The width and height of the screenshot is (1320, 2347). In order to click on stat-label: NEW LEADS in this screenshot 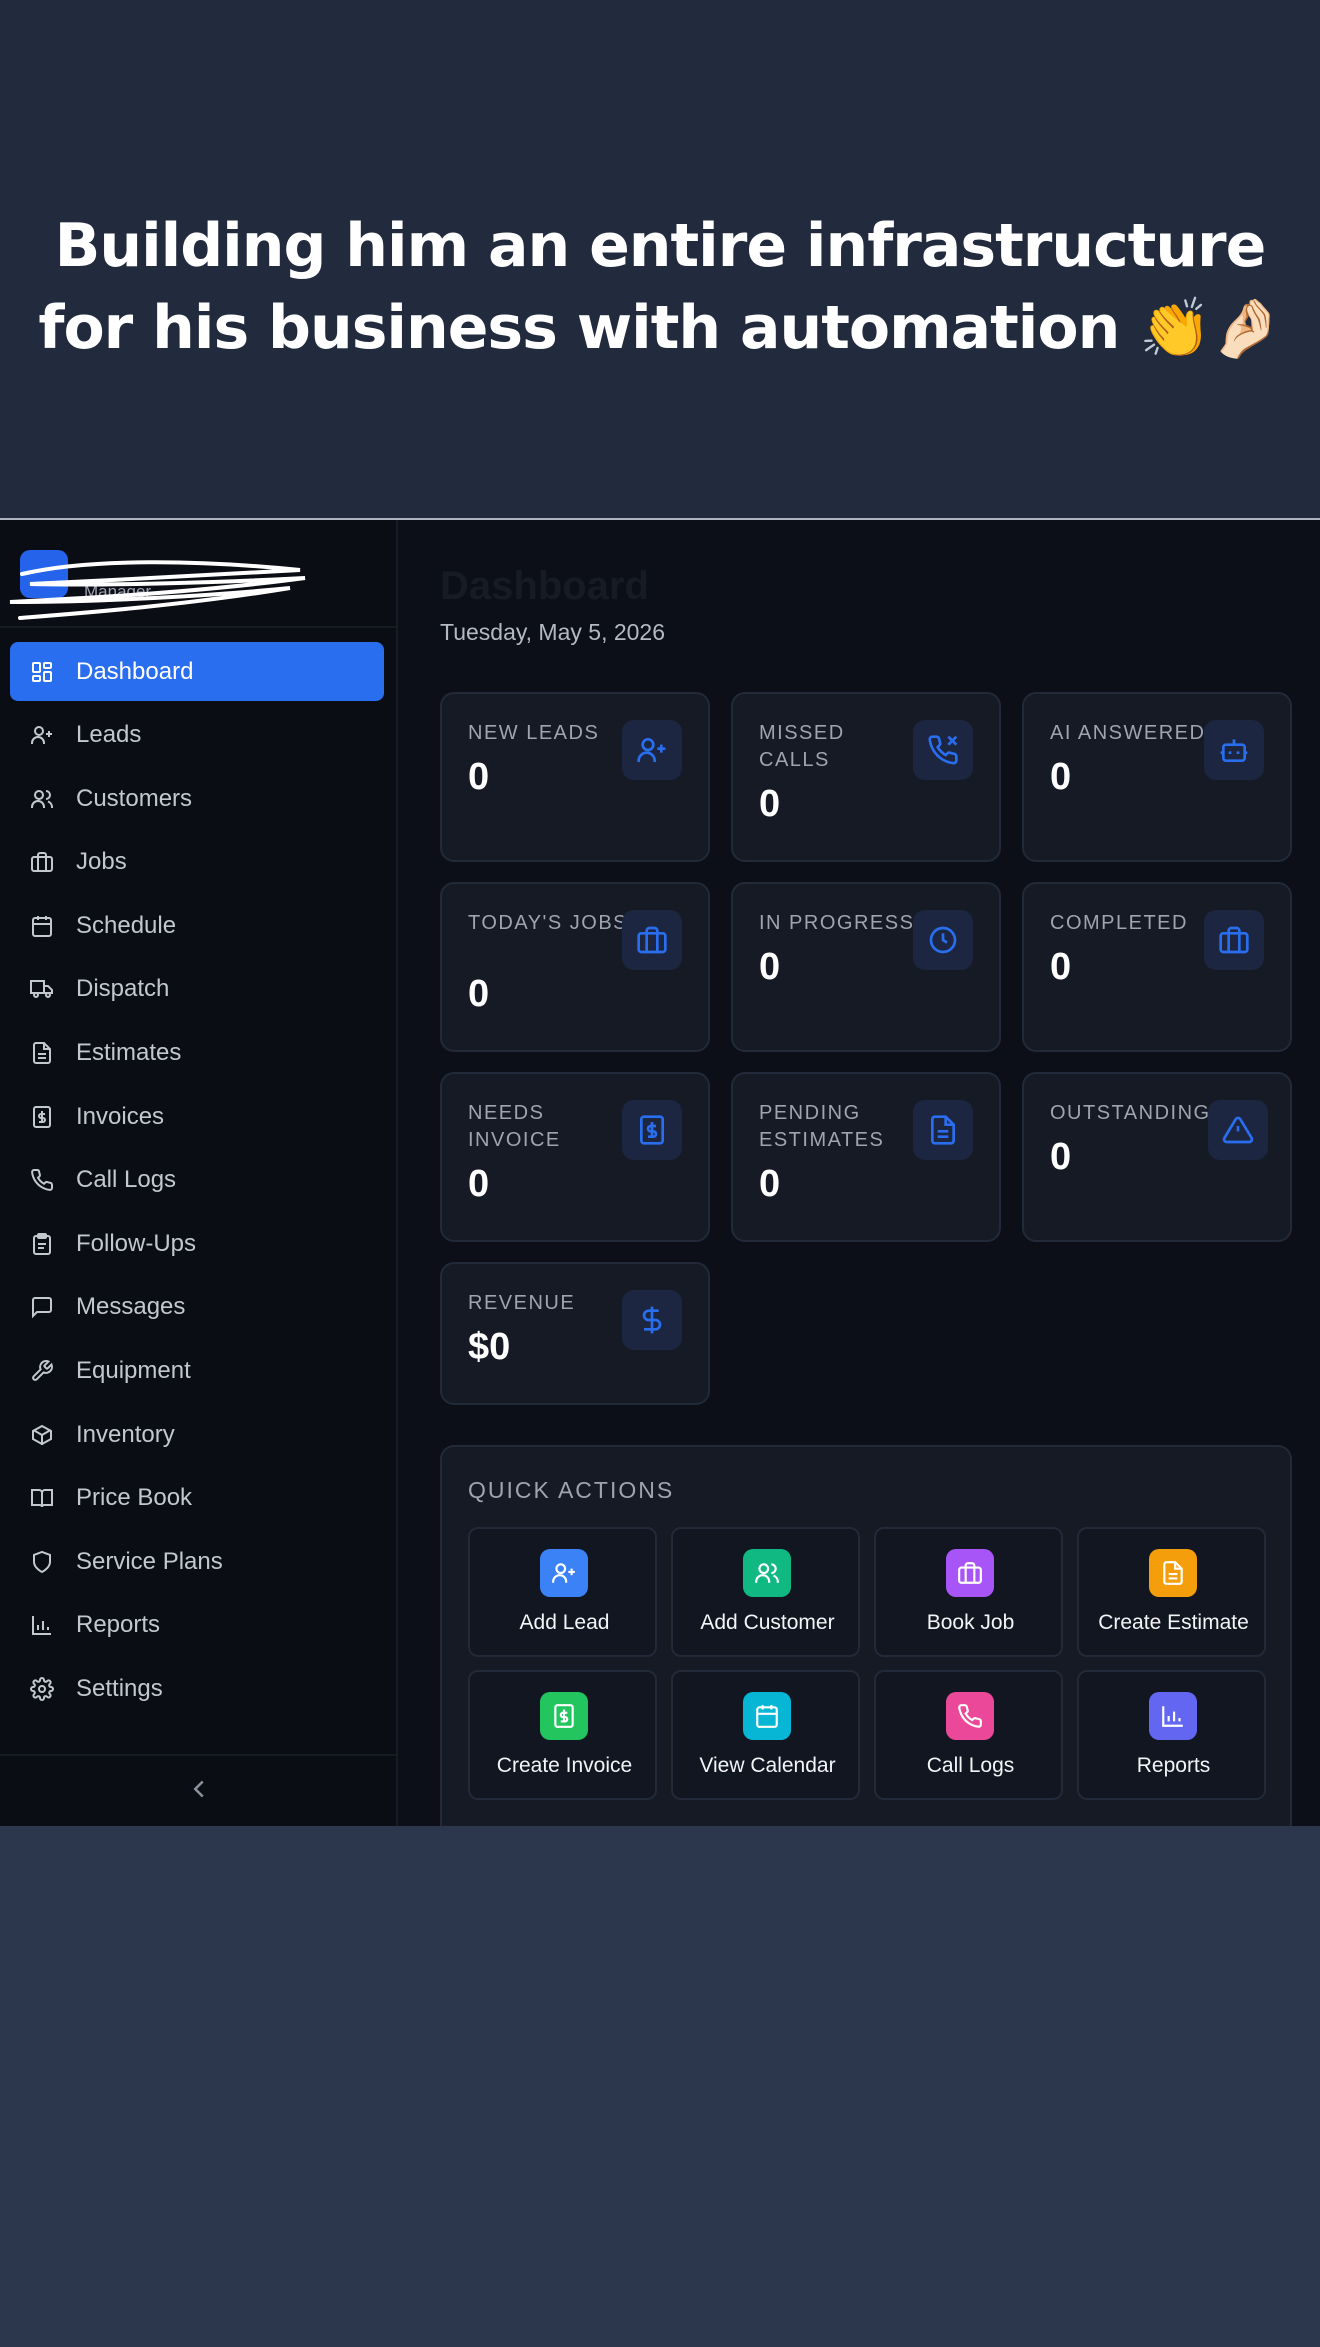, I will do `click(534, 733)`.